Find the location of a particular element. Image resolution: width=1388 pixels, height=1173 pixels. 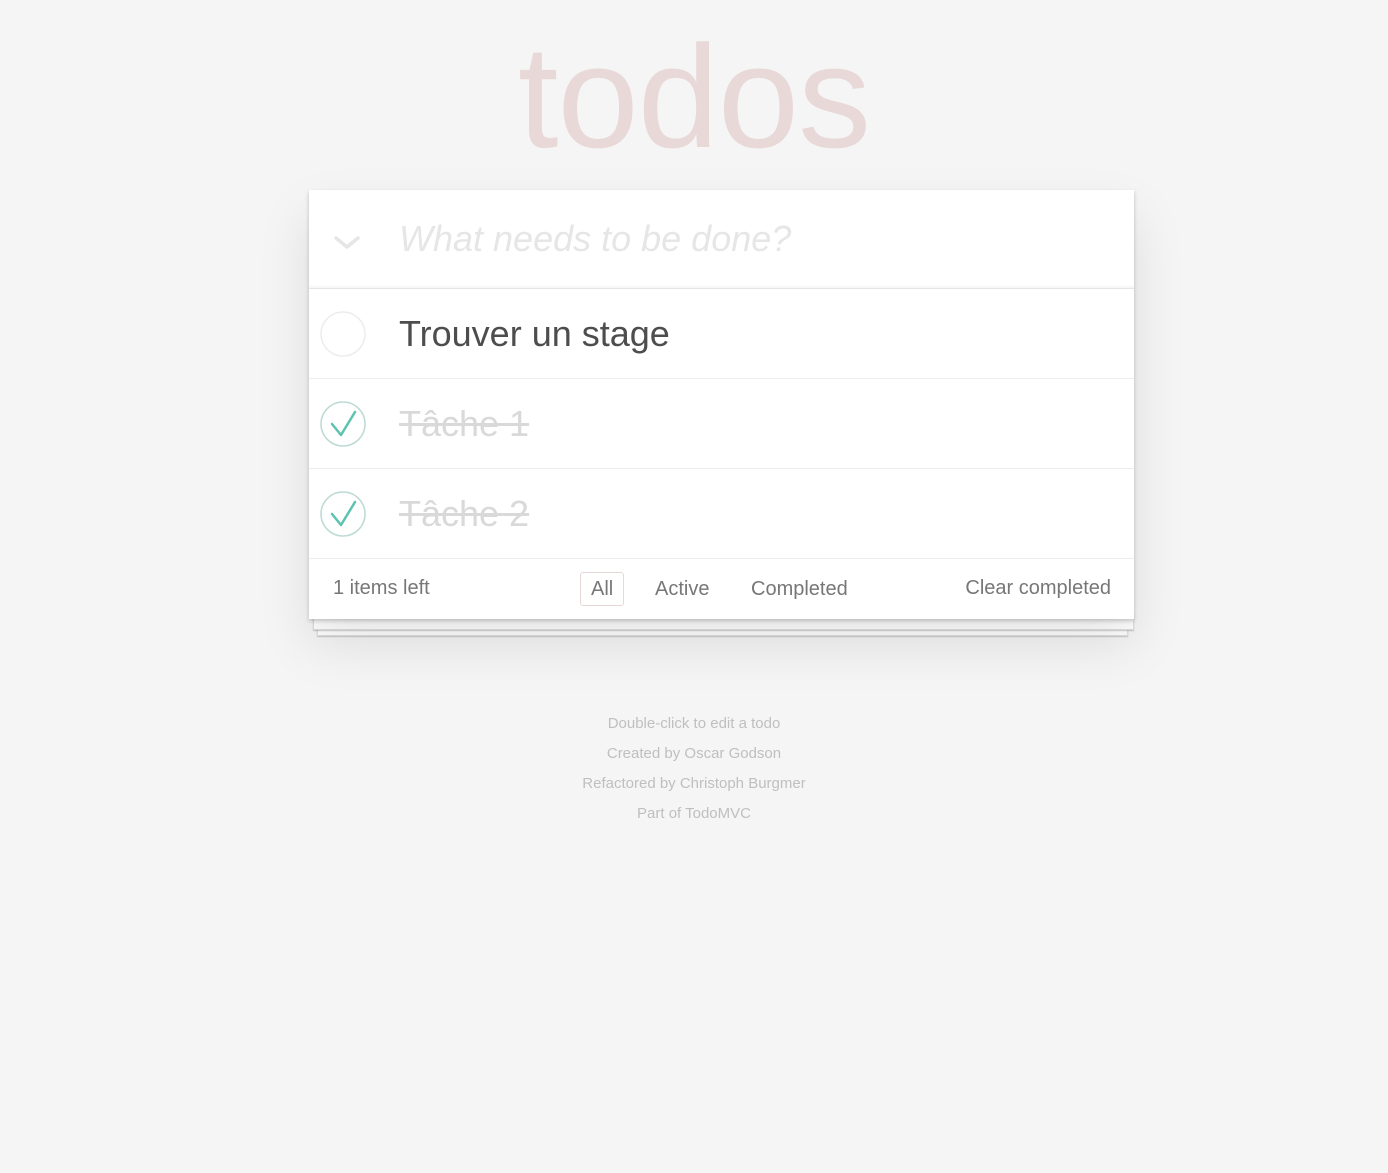

info-part-of: Part of TodoMVC is located at coordinates (694, 813).